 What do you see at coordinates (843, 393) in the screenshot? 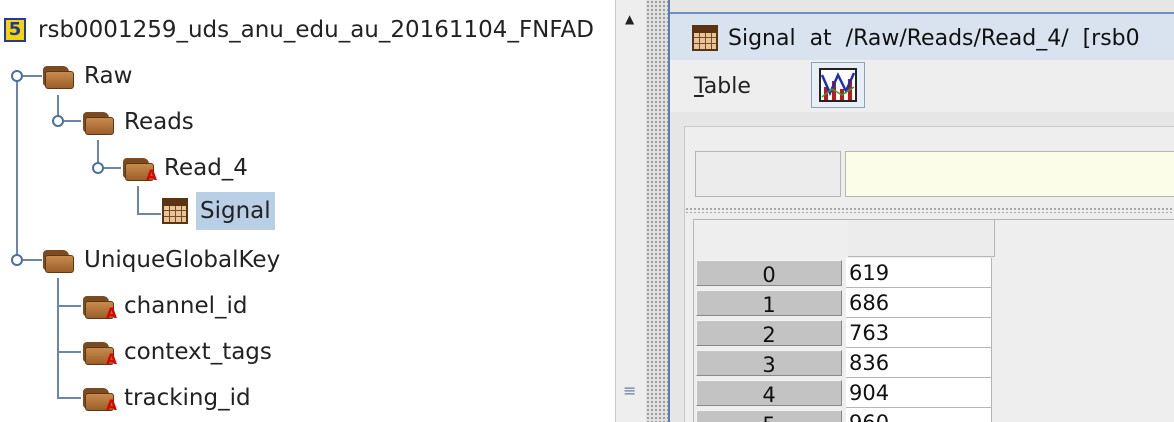
I see `table-row: 4 904` at bounding box center [843, 393].